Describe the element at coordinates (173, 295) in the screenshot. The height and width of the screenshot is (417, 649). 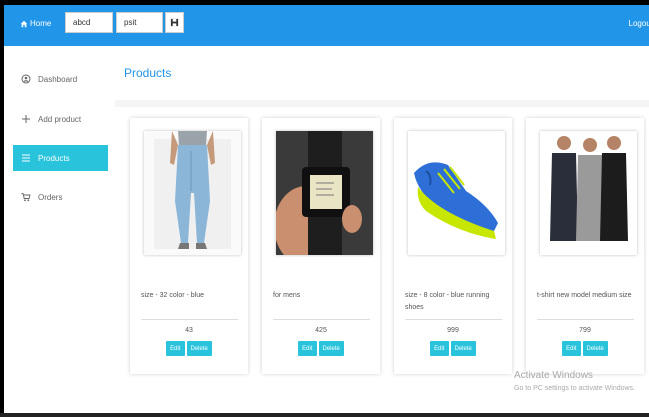
I see `product-description: size - 32 color - blue` at that location.